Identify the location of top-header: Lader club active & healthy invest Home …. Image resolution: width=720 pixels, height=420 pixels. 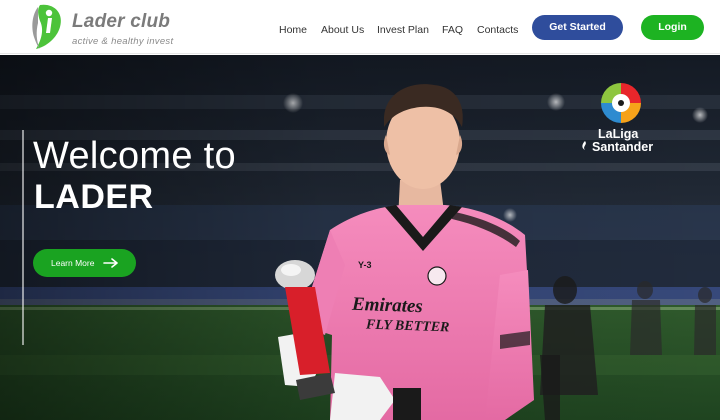
(360, 27).